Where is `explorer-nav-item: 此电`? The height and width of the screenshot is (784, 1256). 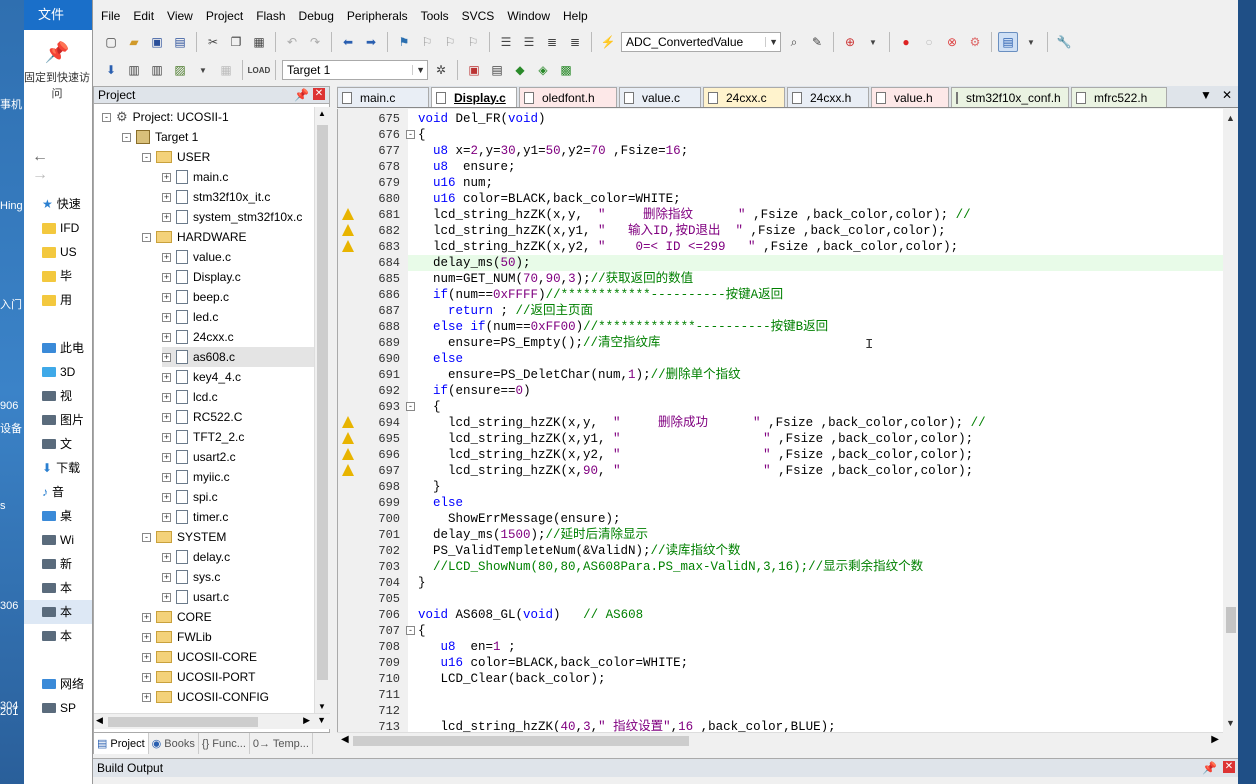 explorer-nav-item: 此电 is located at coordinates (67, 348).